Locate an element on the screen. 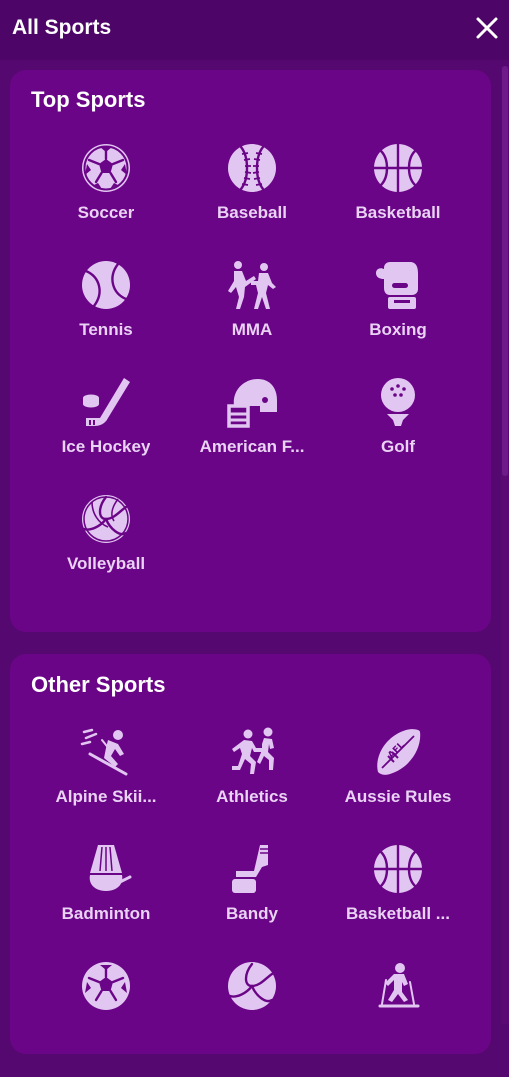 This screenshot has width=509, height=1077. sport-tile-boxing: Boxing is located at coordinates (398, 317).